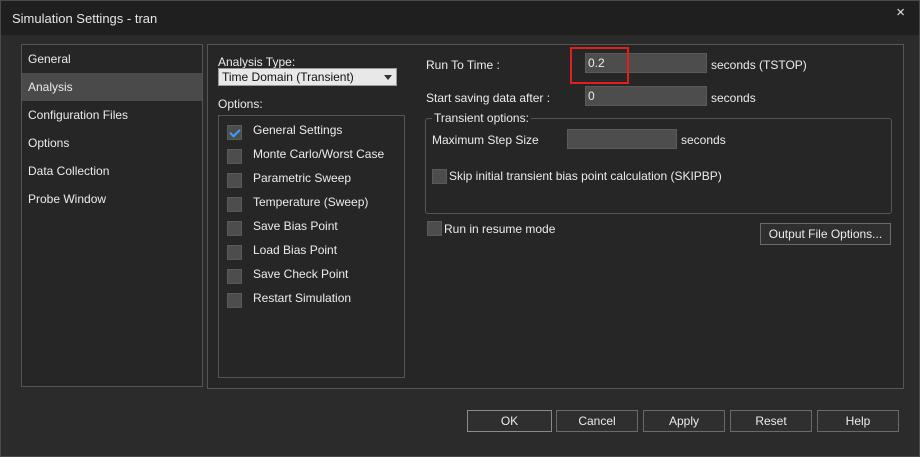 The image size is (920, 457). I want to click on checkbox-checked-icon, so click(234, 132).